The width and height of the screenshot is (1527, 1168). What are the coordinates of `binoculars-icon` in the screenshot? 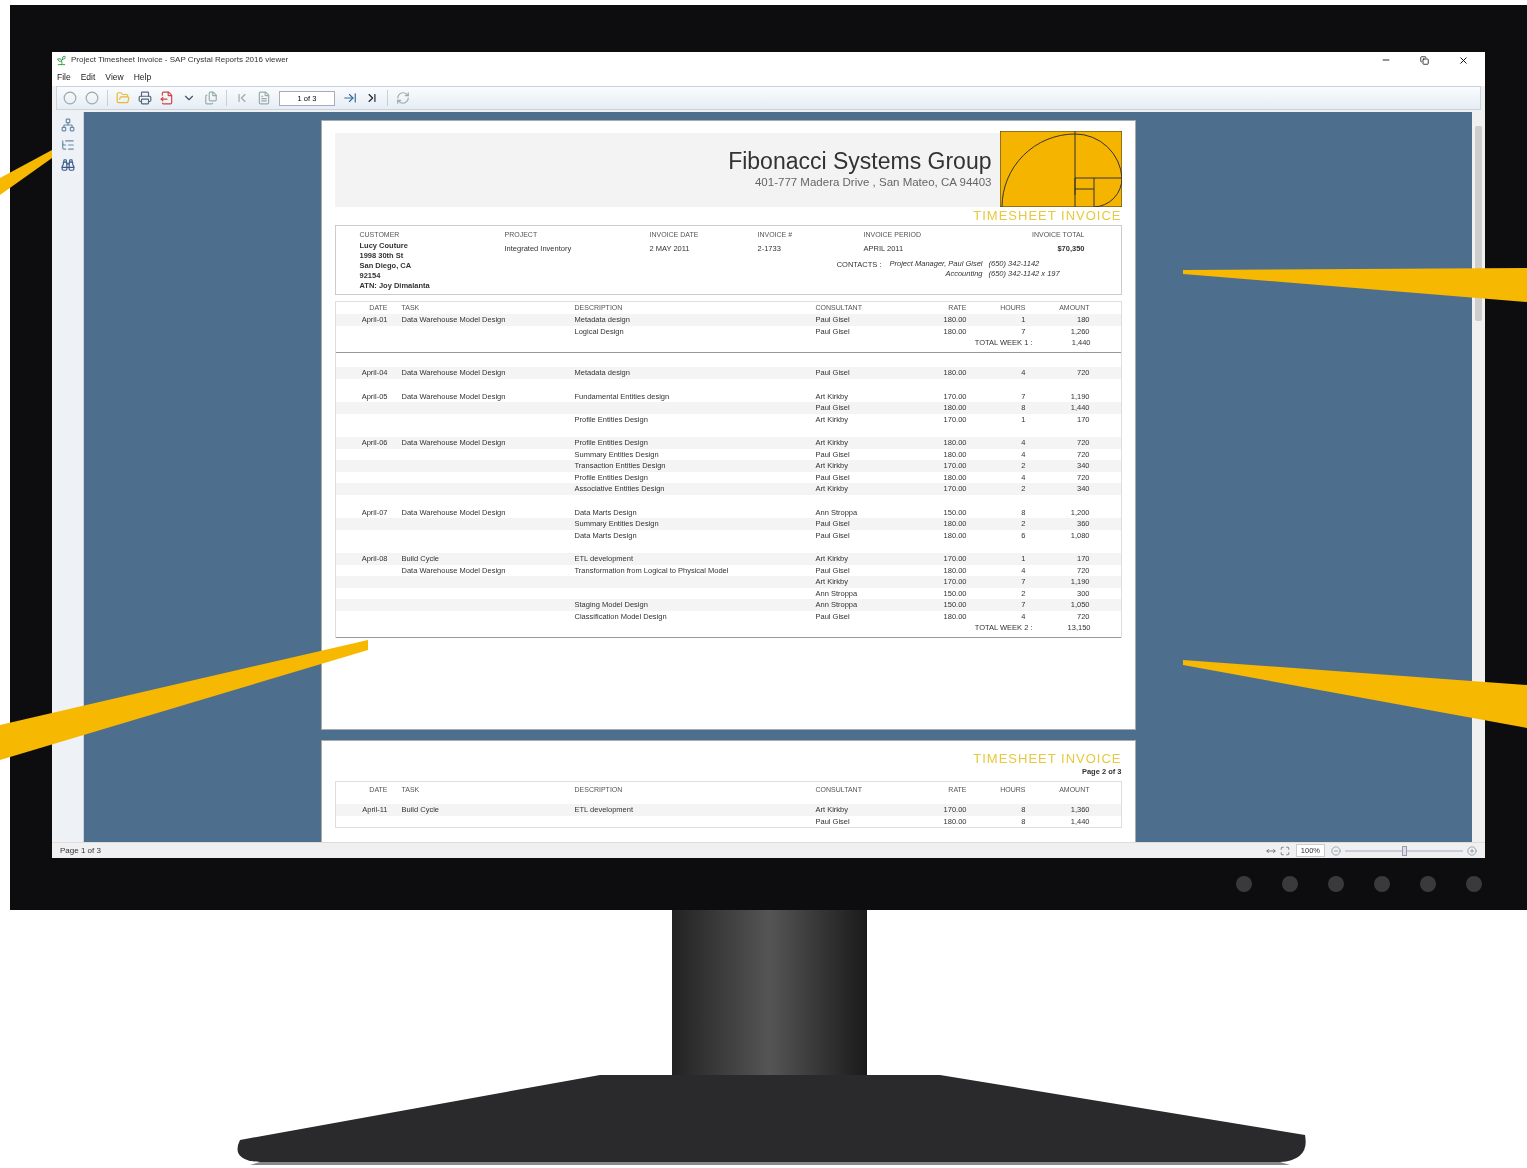 It's located at (67, 165).